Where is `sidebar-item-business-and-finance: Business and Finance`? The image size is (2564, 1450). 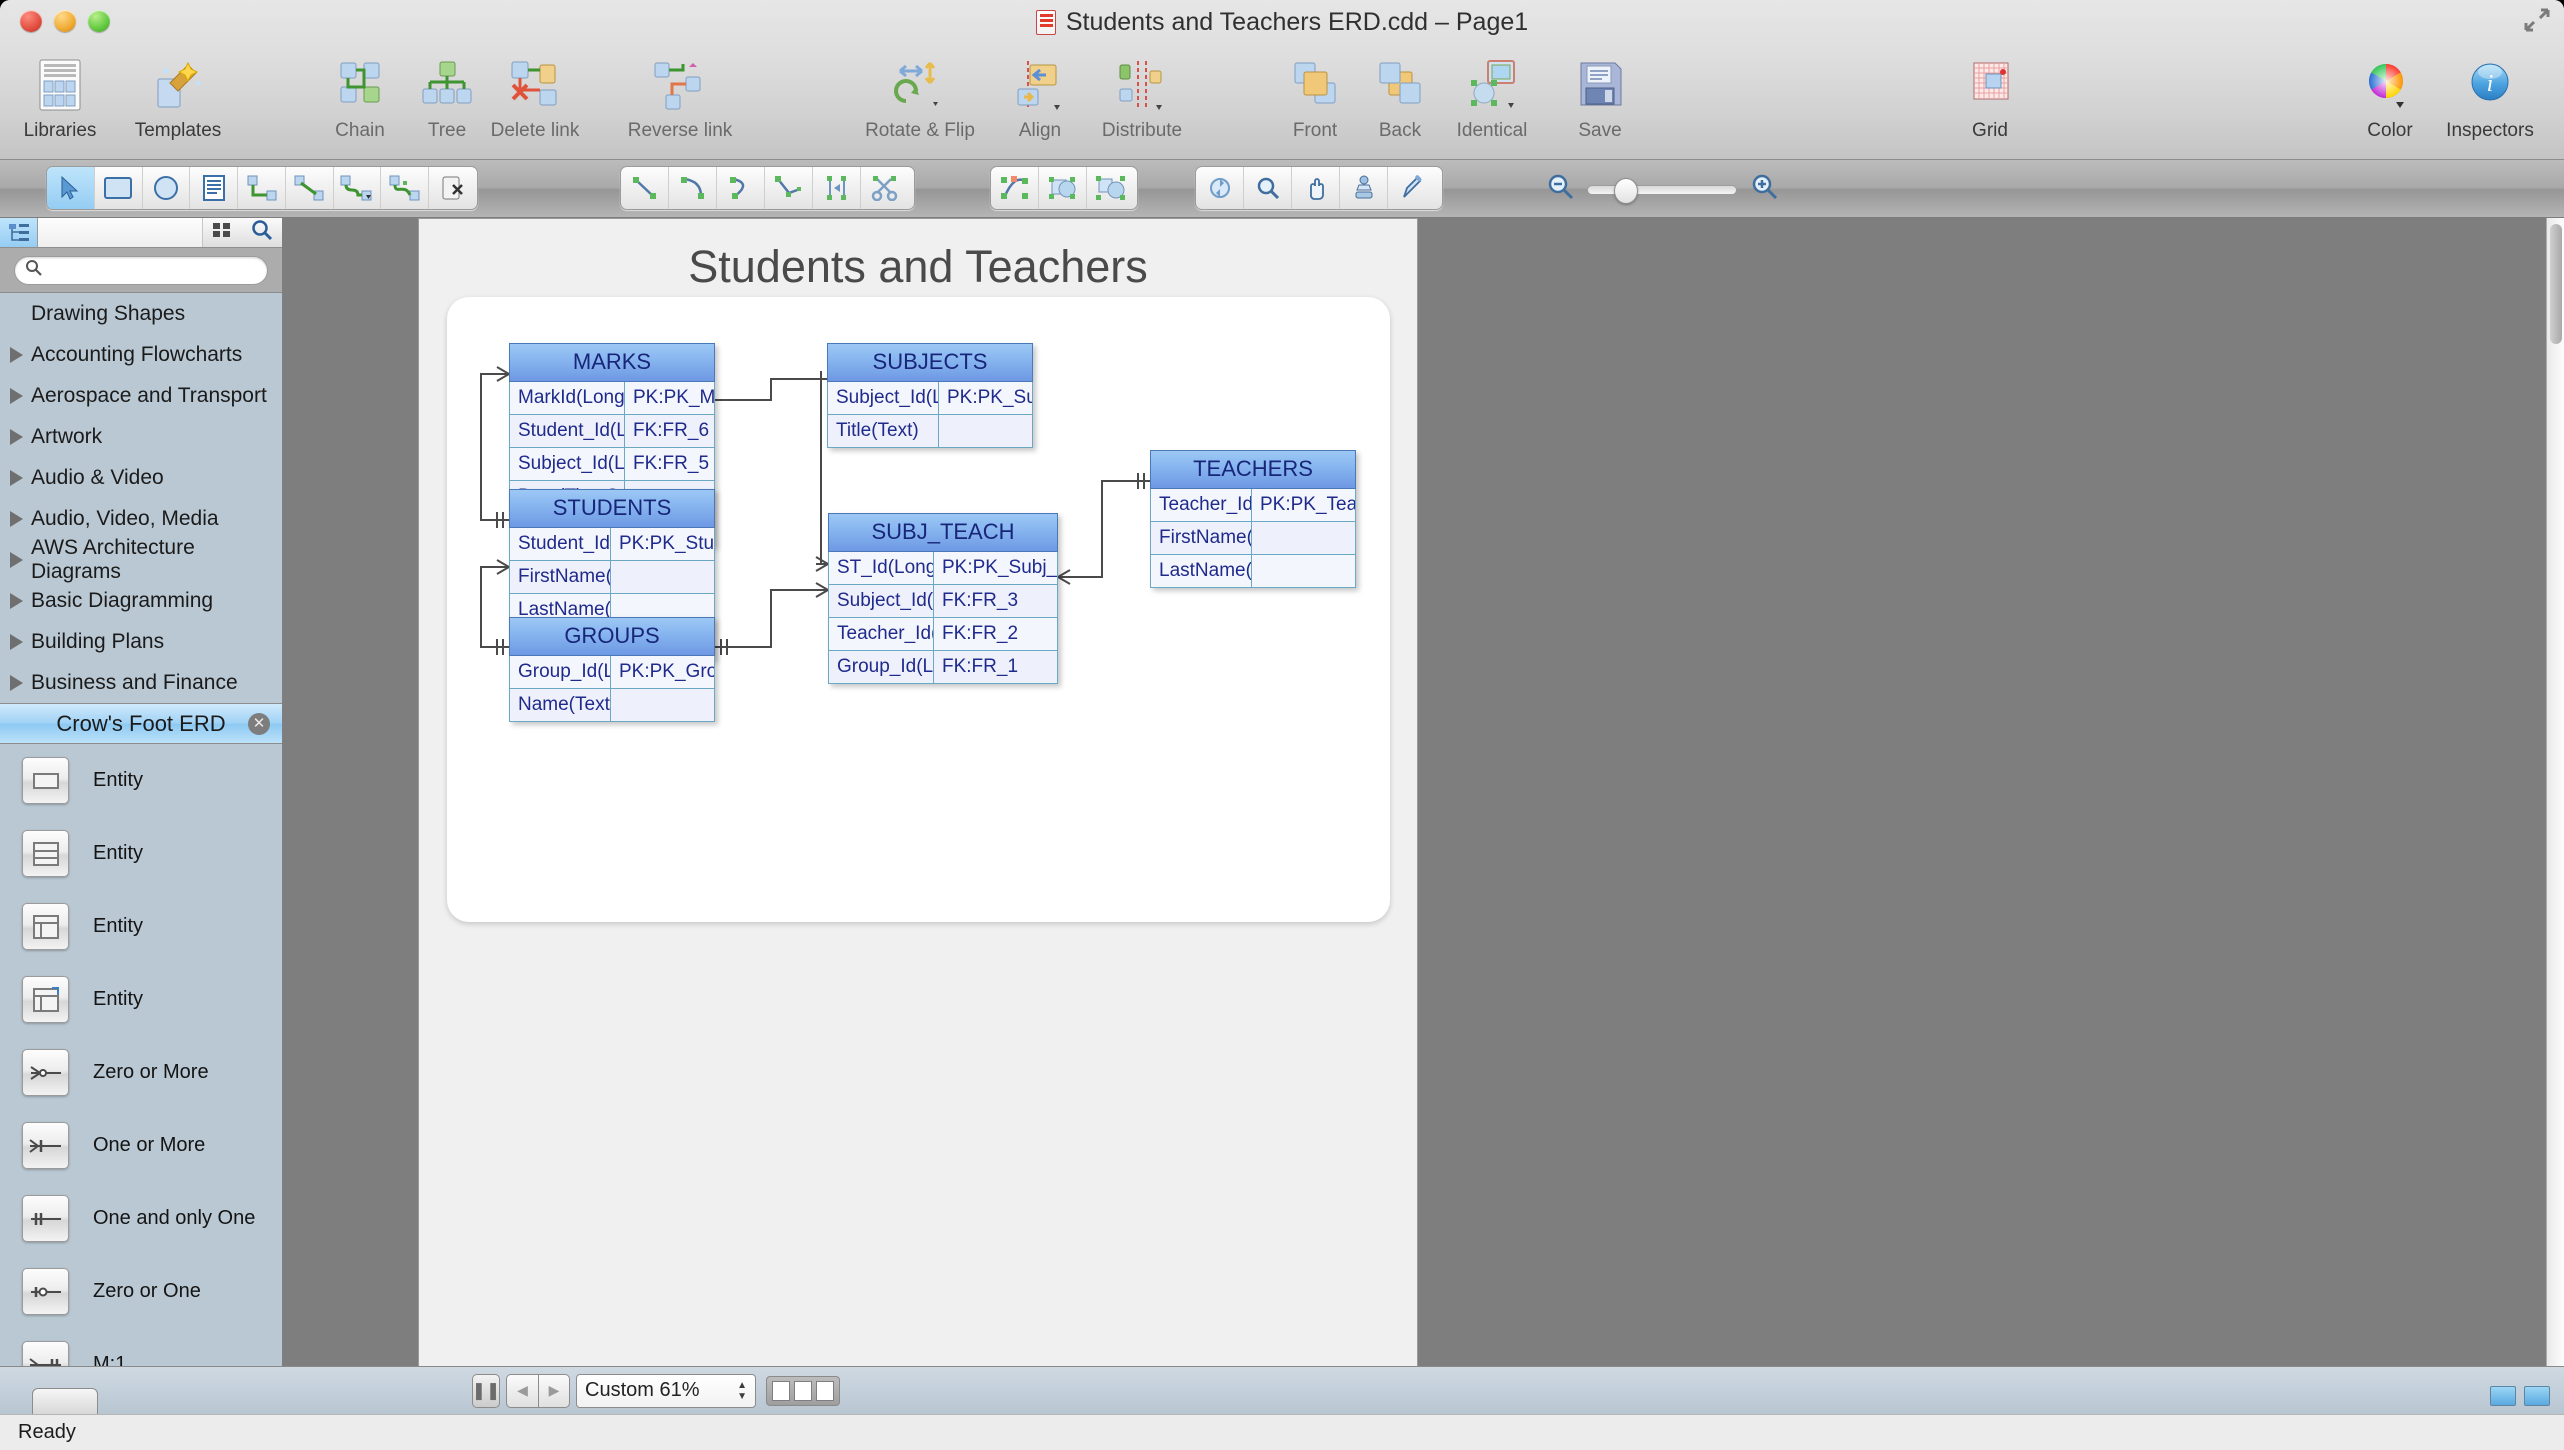 sidebar-item-business-and-finance: Business and Finance is located at coordinates (141, 682).